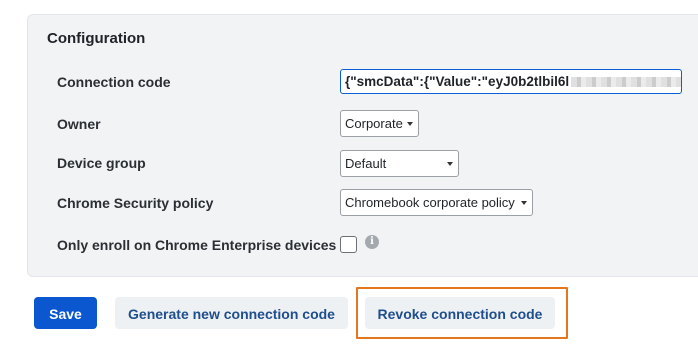 Image resolution: width=698 pixels, height=349 pixels. I want to click on highlight-box, so click(462, 313).